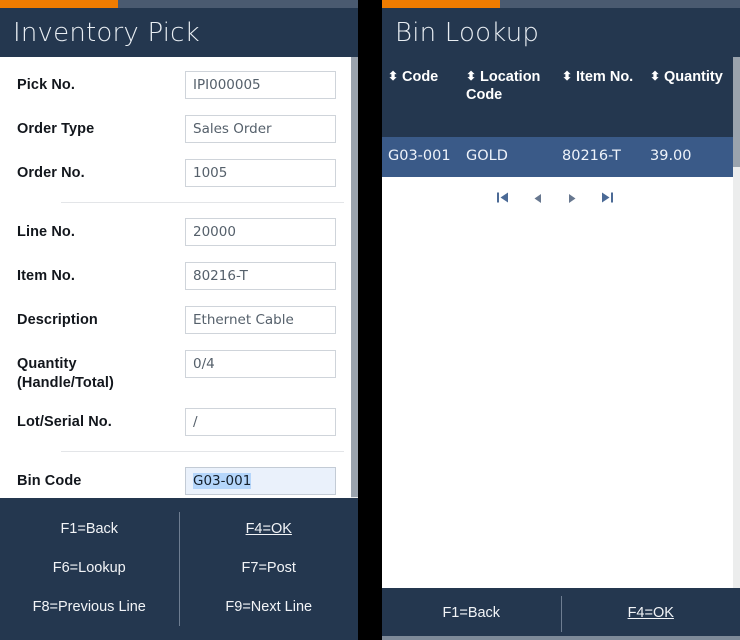 Image resolution: width=740 pixels, height=640 pixels. What do you see at coordinates (503, 86) in the screenshot?
I see `column-header-location-code-label: Location Code` at bounding box center [503, 86].